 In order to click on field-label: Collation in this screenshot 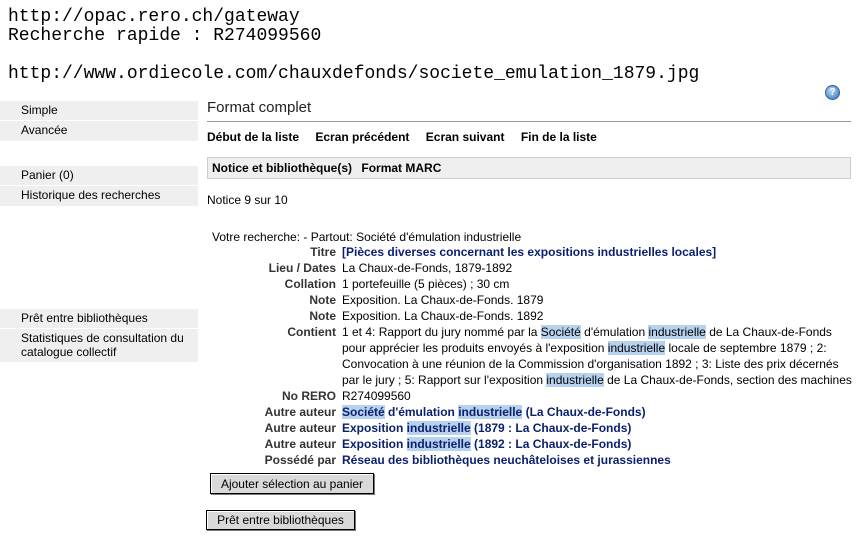, I will do `click(310, 284)`.